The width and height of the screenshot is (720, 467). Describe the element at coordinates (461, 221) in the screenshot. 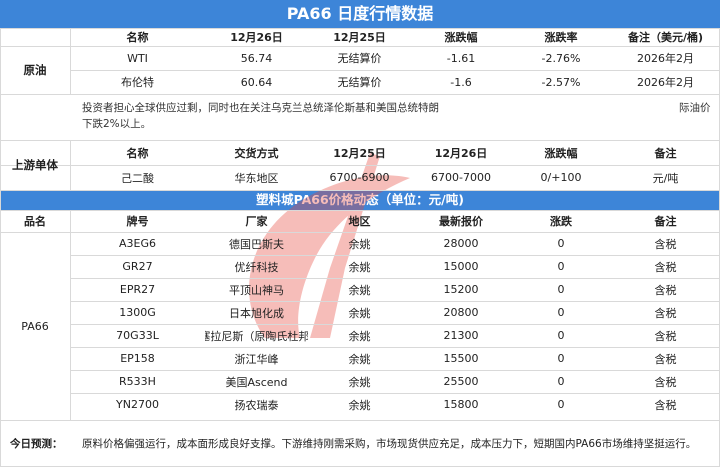

I see `pa66-header-price: 最新报价` at that location.